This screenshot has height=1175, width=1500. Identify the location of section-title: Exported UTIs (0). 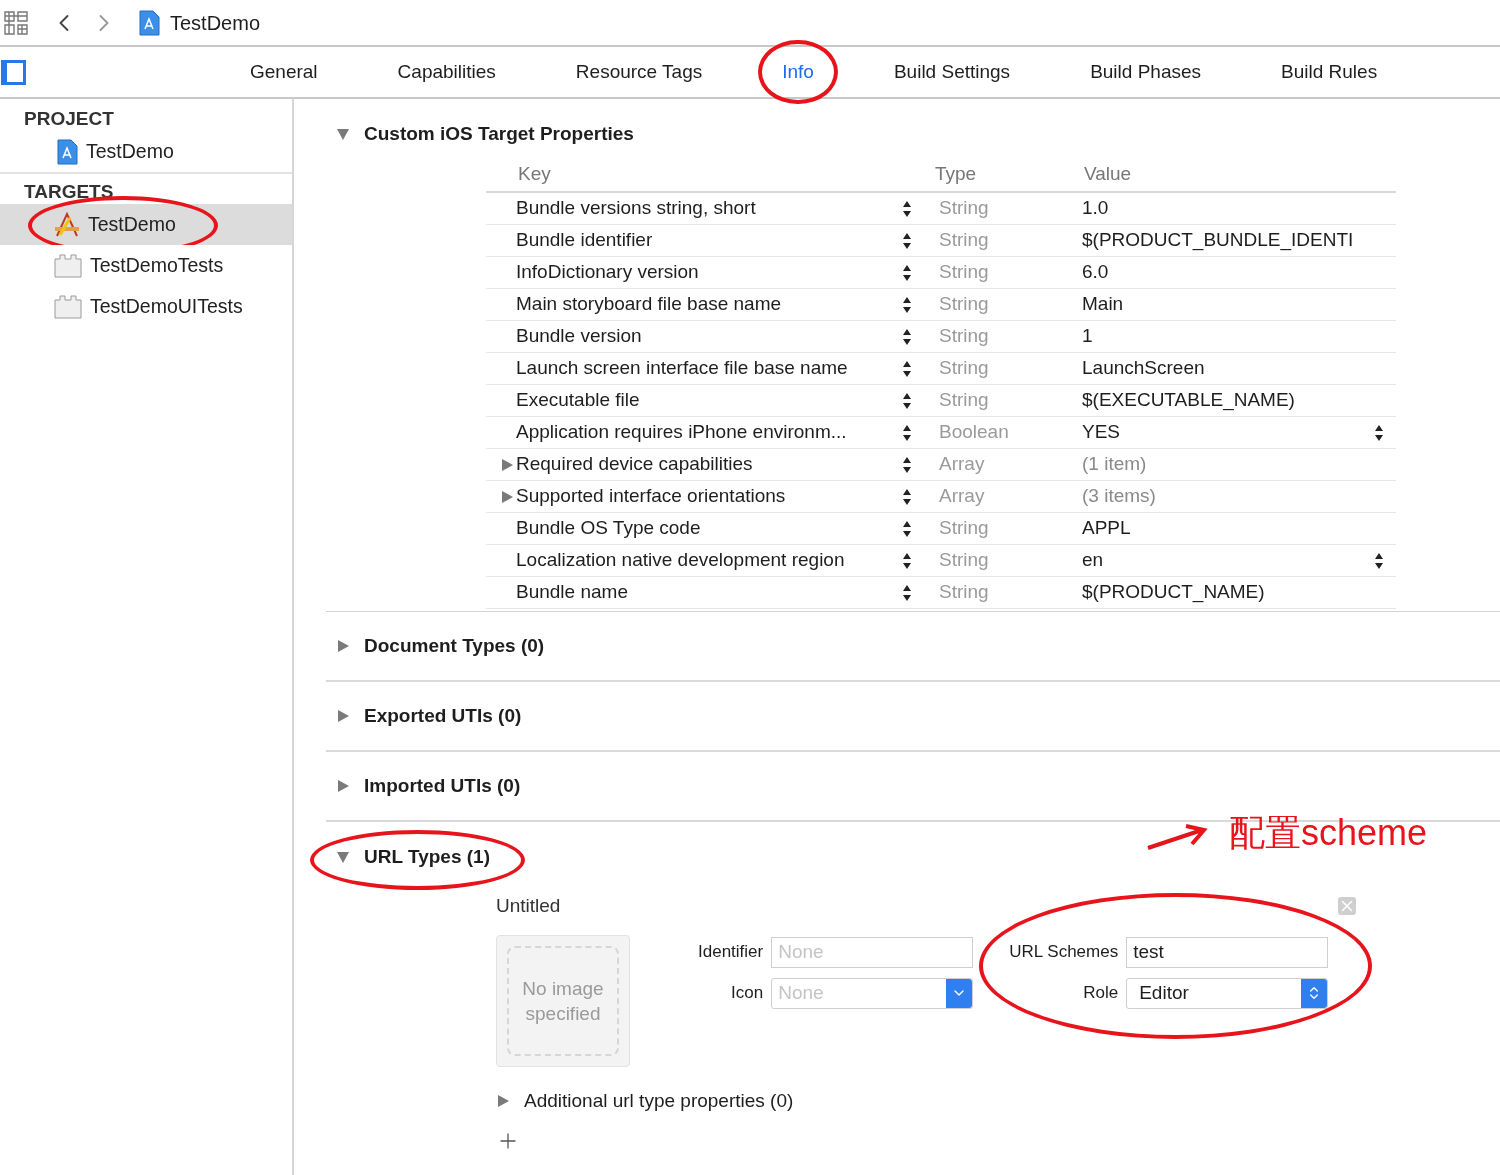
(443, 715).